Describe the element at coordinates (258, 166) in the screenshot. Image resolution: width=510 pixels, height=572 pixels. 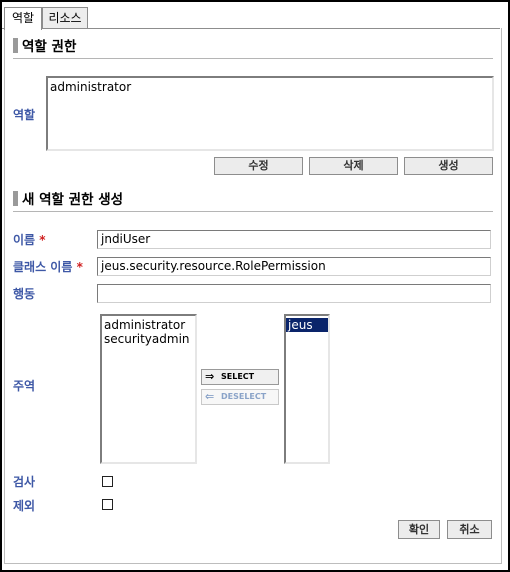
I see `edit-button: 수정` at that location.